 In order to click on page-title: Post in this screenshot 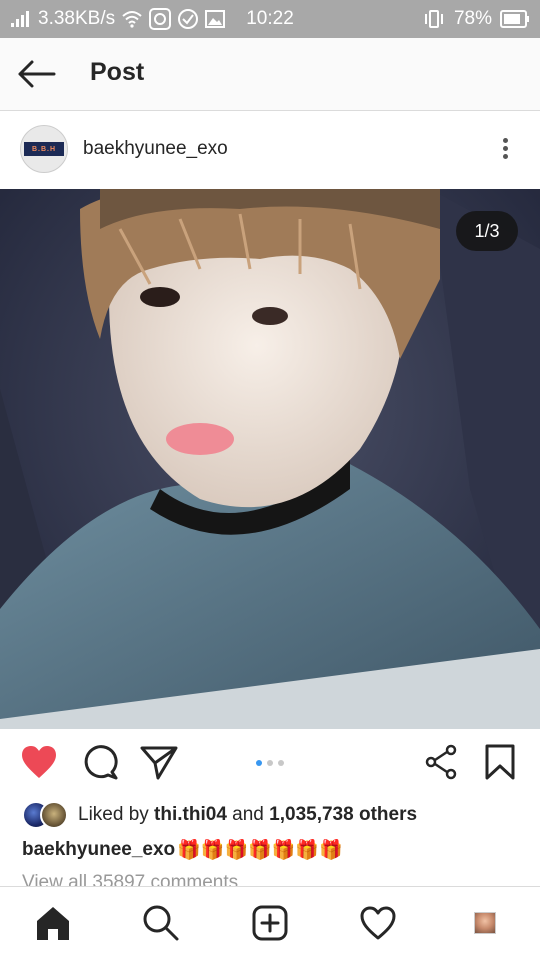, I will do `click(117, 72)`.